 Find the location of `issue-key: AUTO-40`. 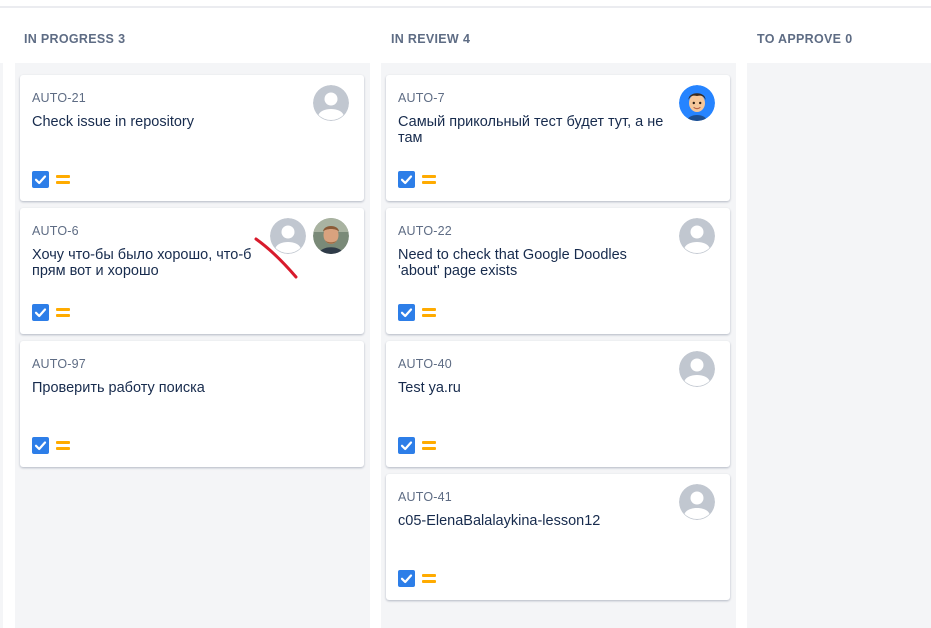

issue-key: AUTO-40 is located at coordinates (425, 364).